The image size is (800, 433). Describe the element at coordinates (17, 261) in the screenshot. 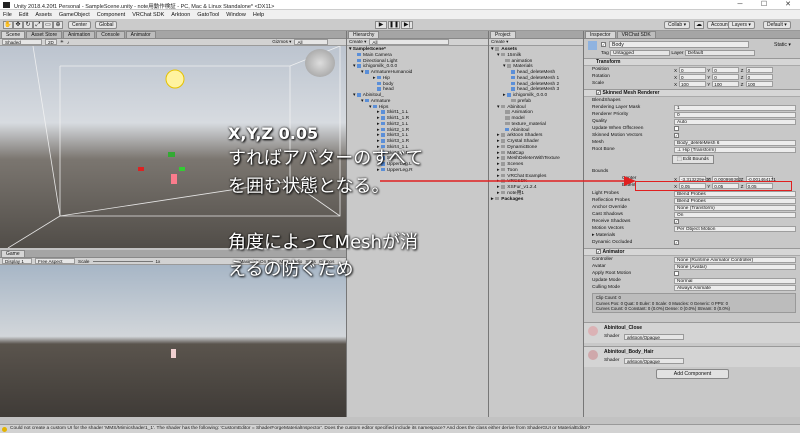

I see `display-dropdown: Display 1` at that location.